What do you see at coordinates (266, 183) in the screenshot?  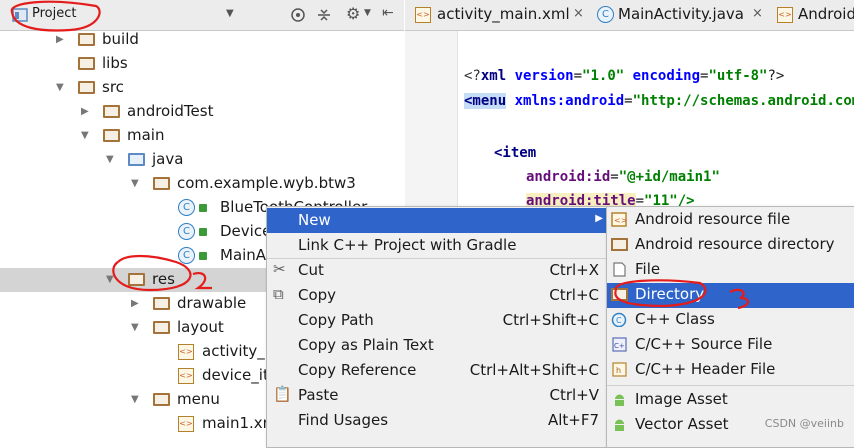 I see `tree-item-label: com.example.wyb.btw3` at bounding box center [266, 183].